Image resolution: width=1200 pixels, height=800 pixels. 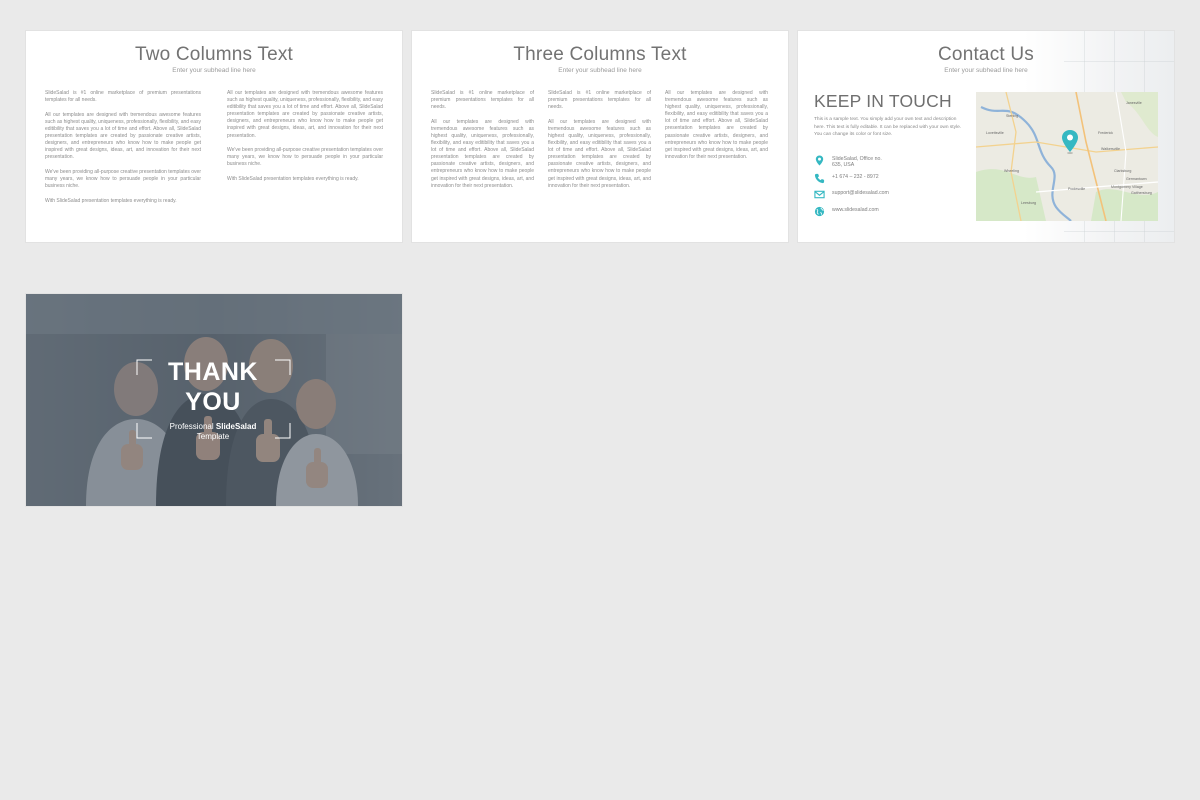 What do you see at coordinates (819, 194) in the screenshot?
I see `email-icon` at bounding box center [819, 194].